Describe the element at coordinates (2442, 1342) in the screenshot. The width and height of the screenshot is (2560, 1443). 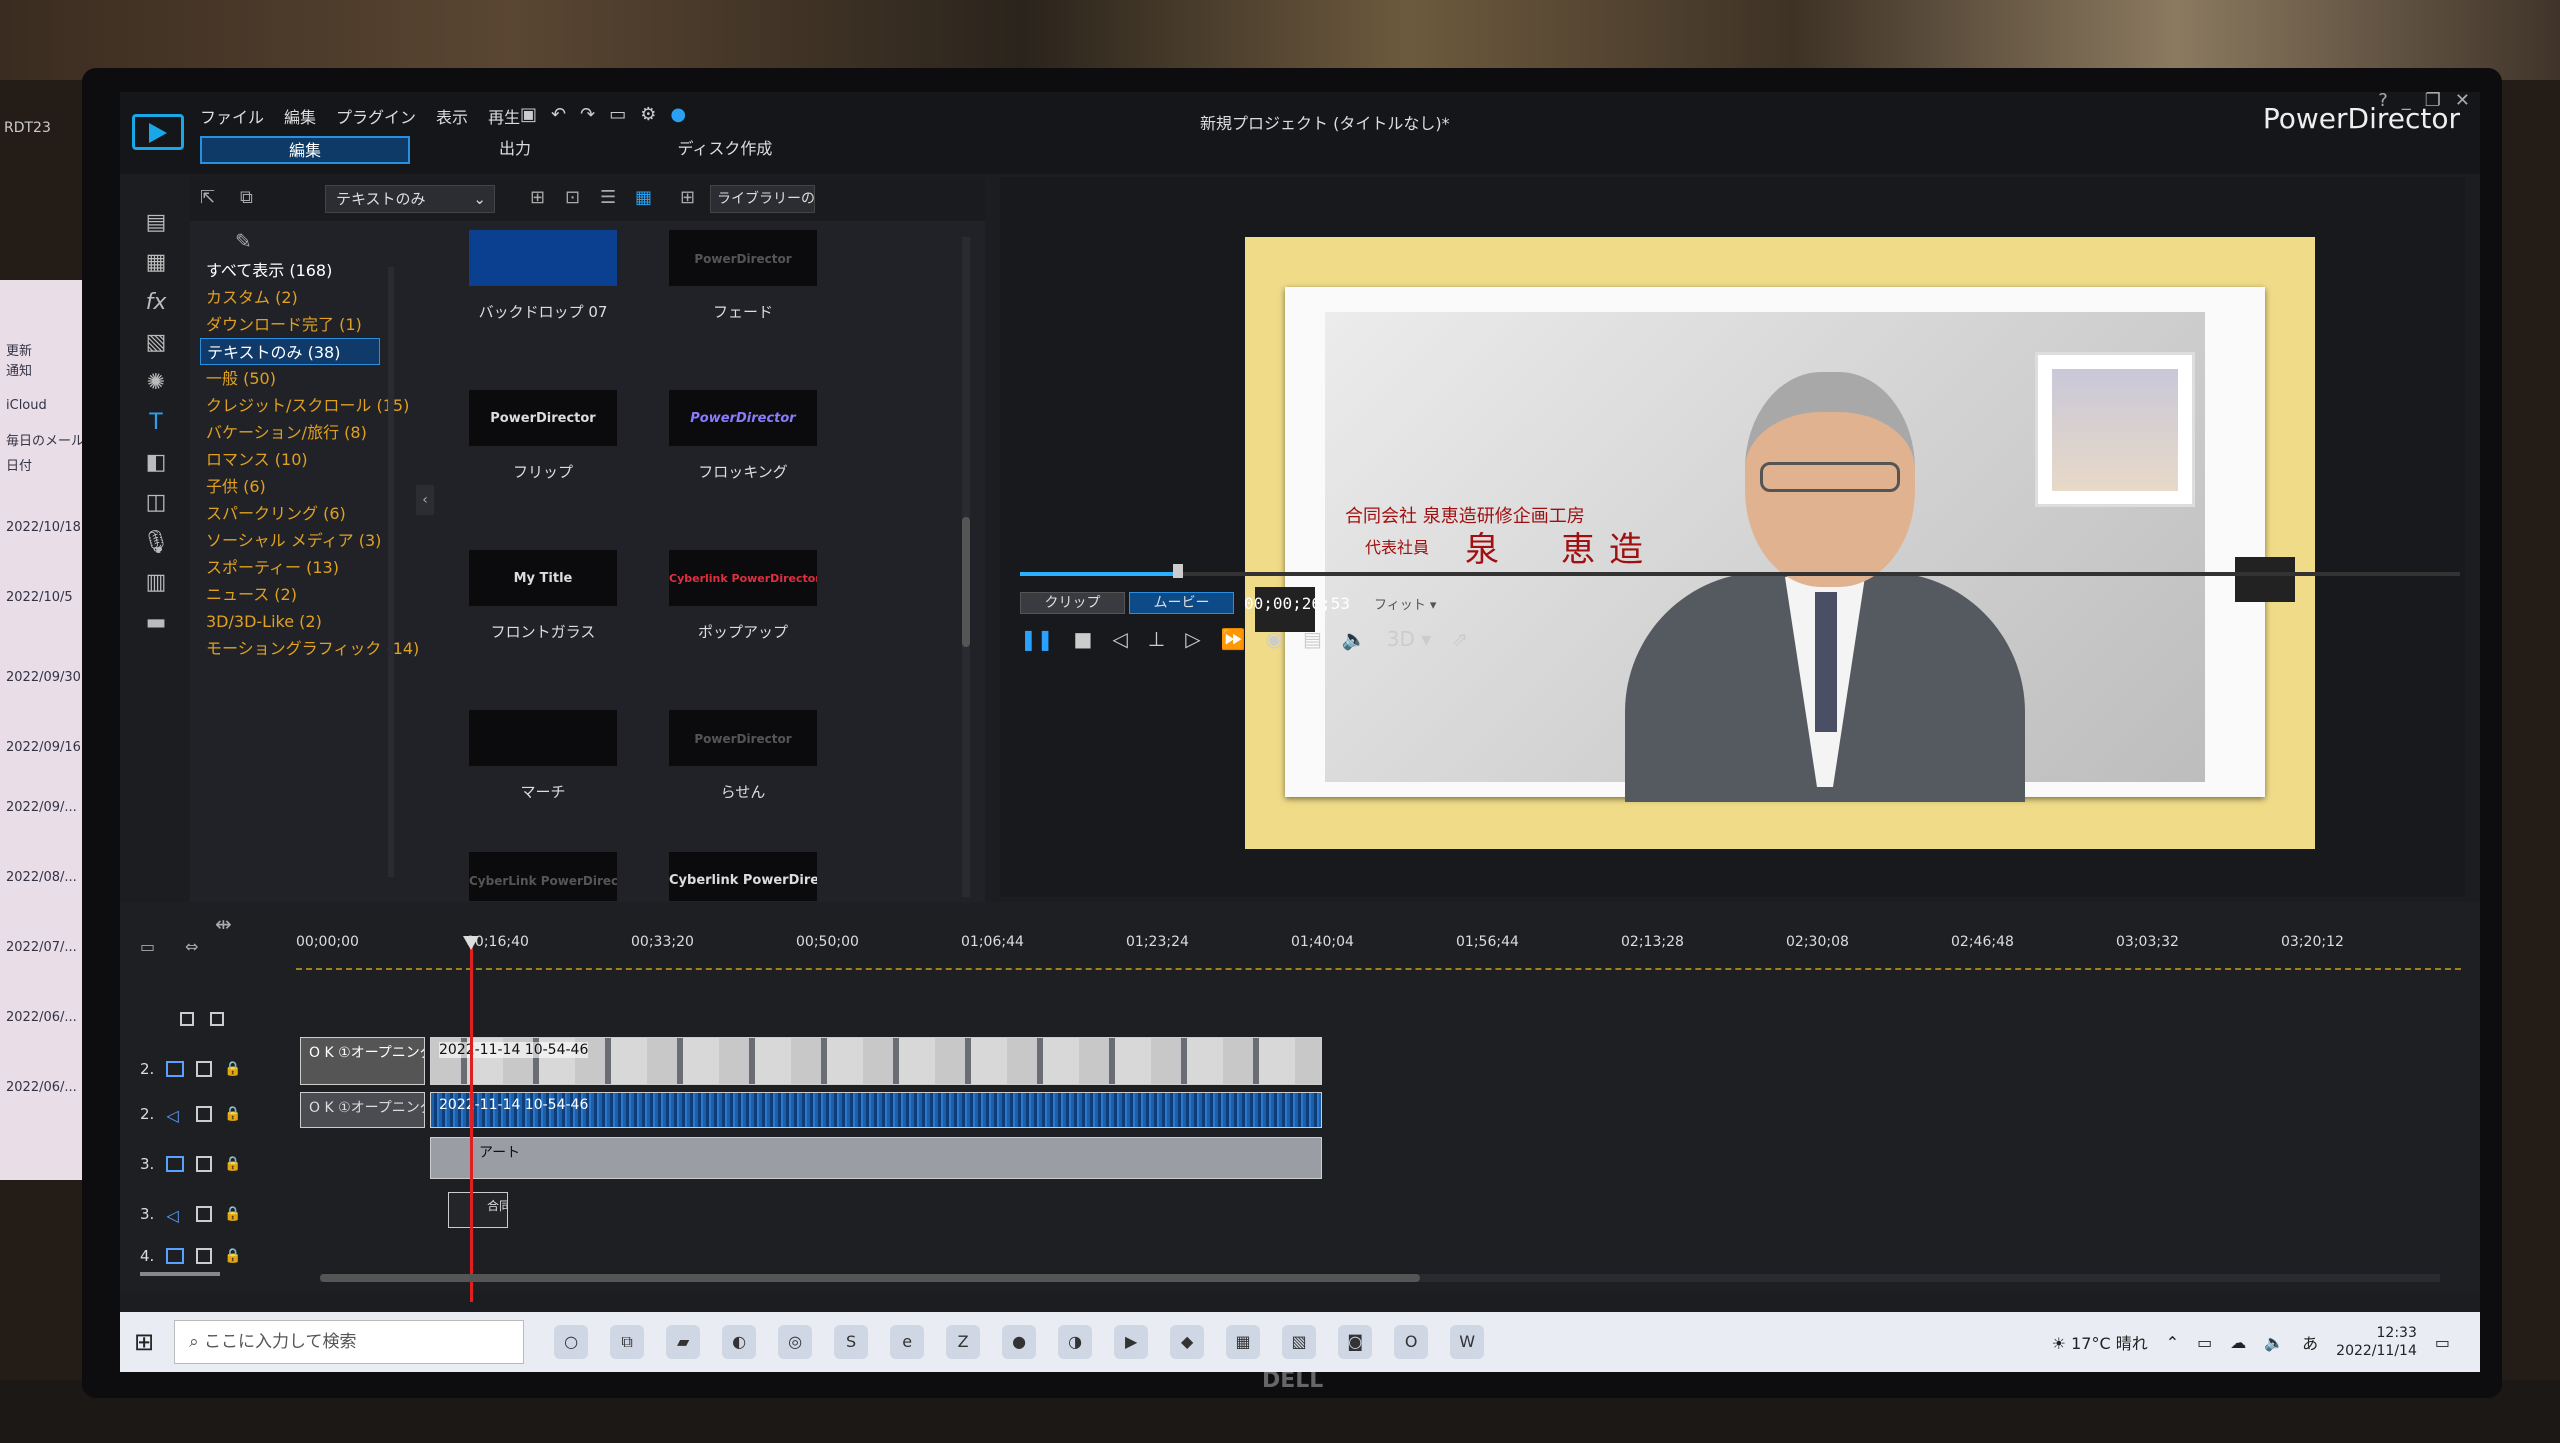
I see `notifications-icon: ▭` at that location.